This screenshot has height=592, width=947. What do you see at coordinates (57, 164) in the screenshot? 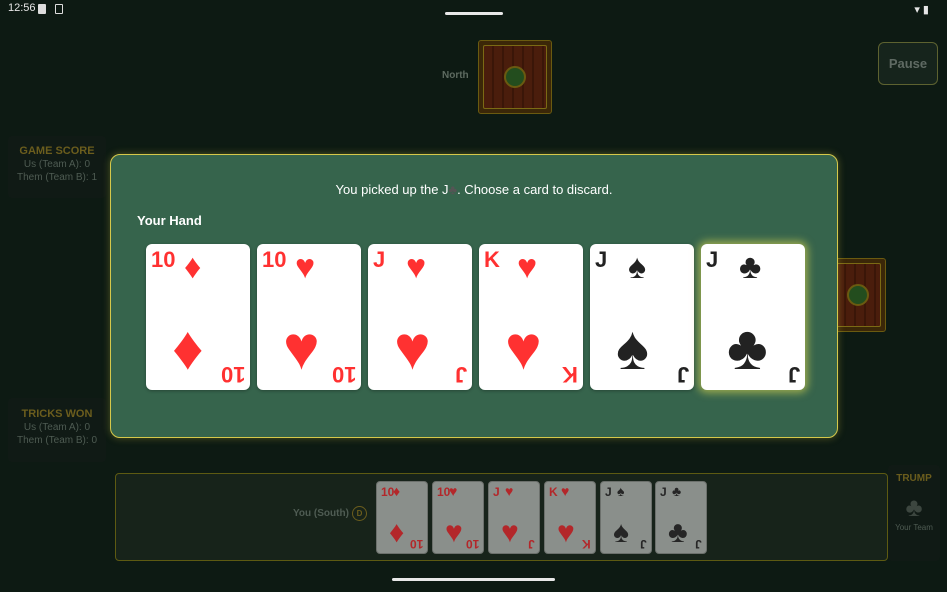
I see `game-score-us: Us (Team A): 0` at bounding box center [57, 164].